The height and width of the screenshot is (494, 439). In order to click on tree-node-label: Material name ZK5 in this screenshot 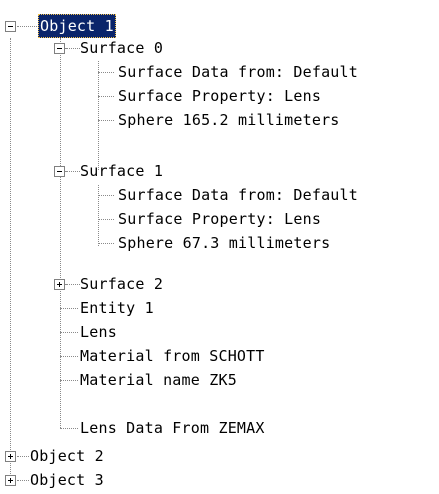, I will do `click(158, 380)`.